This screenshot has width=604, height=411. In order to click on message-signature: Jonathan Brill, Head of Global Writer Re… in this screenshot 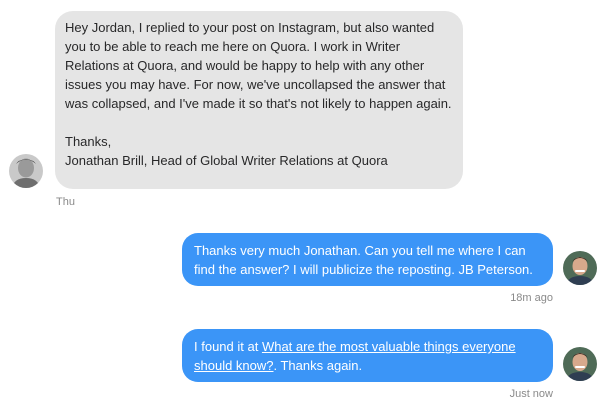, I will do `click(226, 160)`.